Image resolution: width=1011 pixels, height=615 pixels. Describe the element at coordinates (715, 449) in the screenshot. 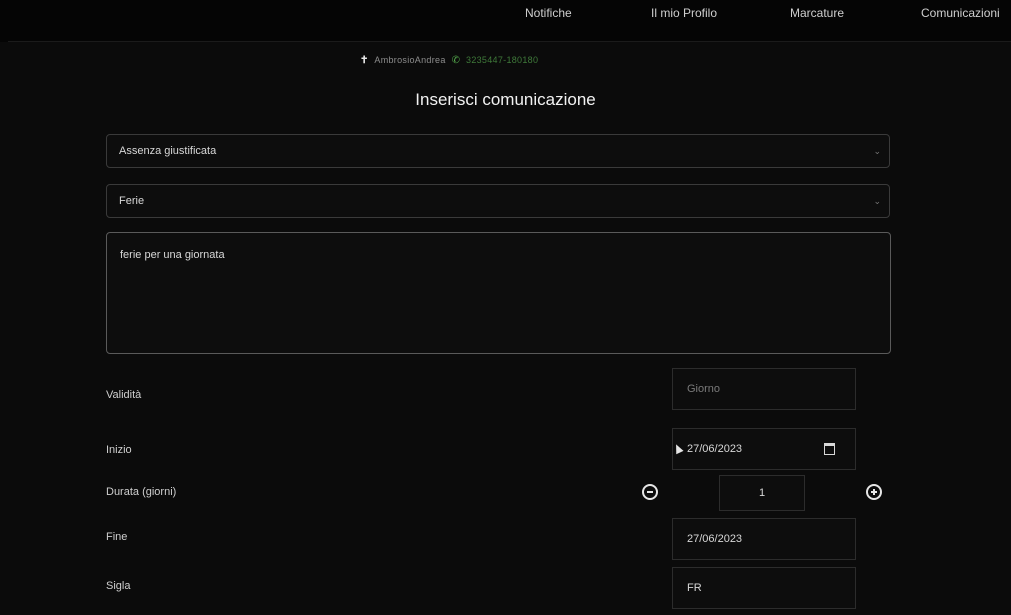

I see `inizio-date-value: 27/06/2023` at that location.